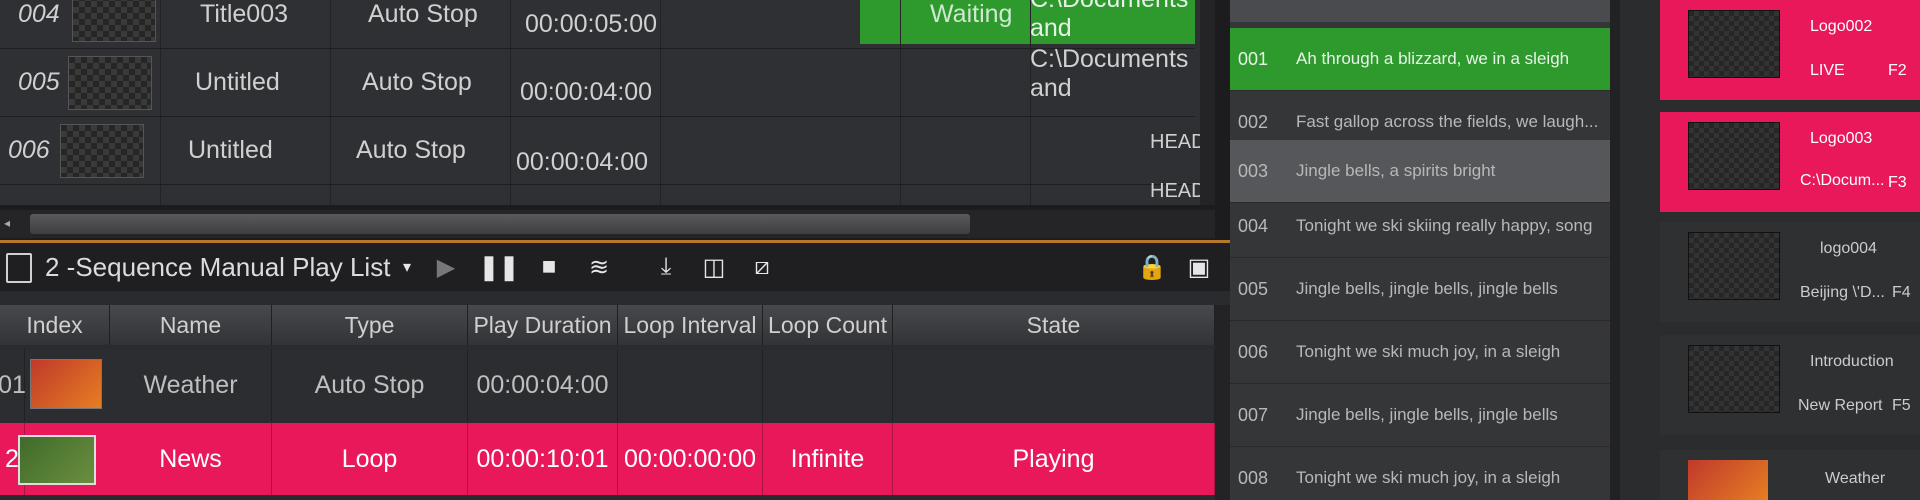  What do you see at coordinates (1901, 292) in the screenshot?
I see `logo-hotkey: F4` at bounding box center [1901, 292].